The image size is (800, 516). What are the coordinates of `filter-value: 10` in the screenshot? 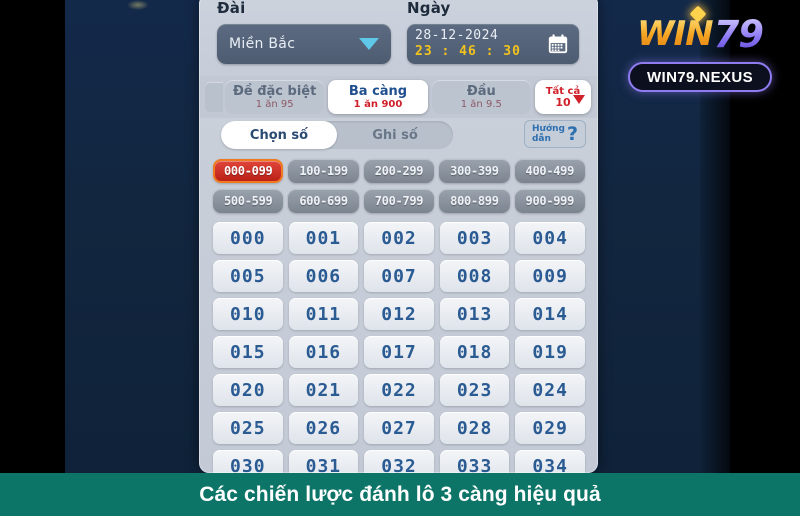 It's located at (563, 102).